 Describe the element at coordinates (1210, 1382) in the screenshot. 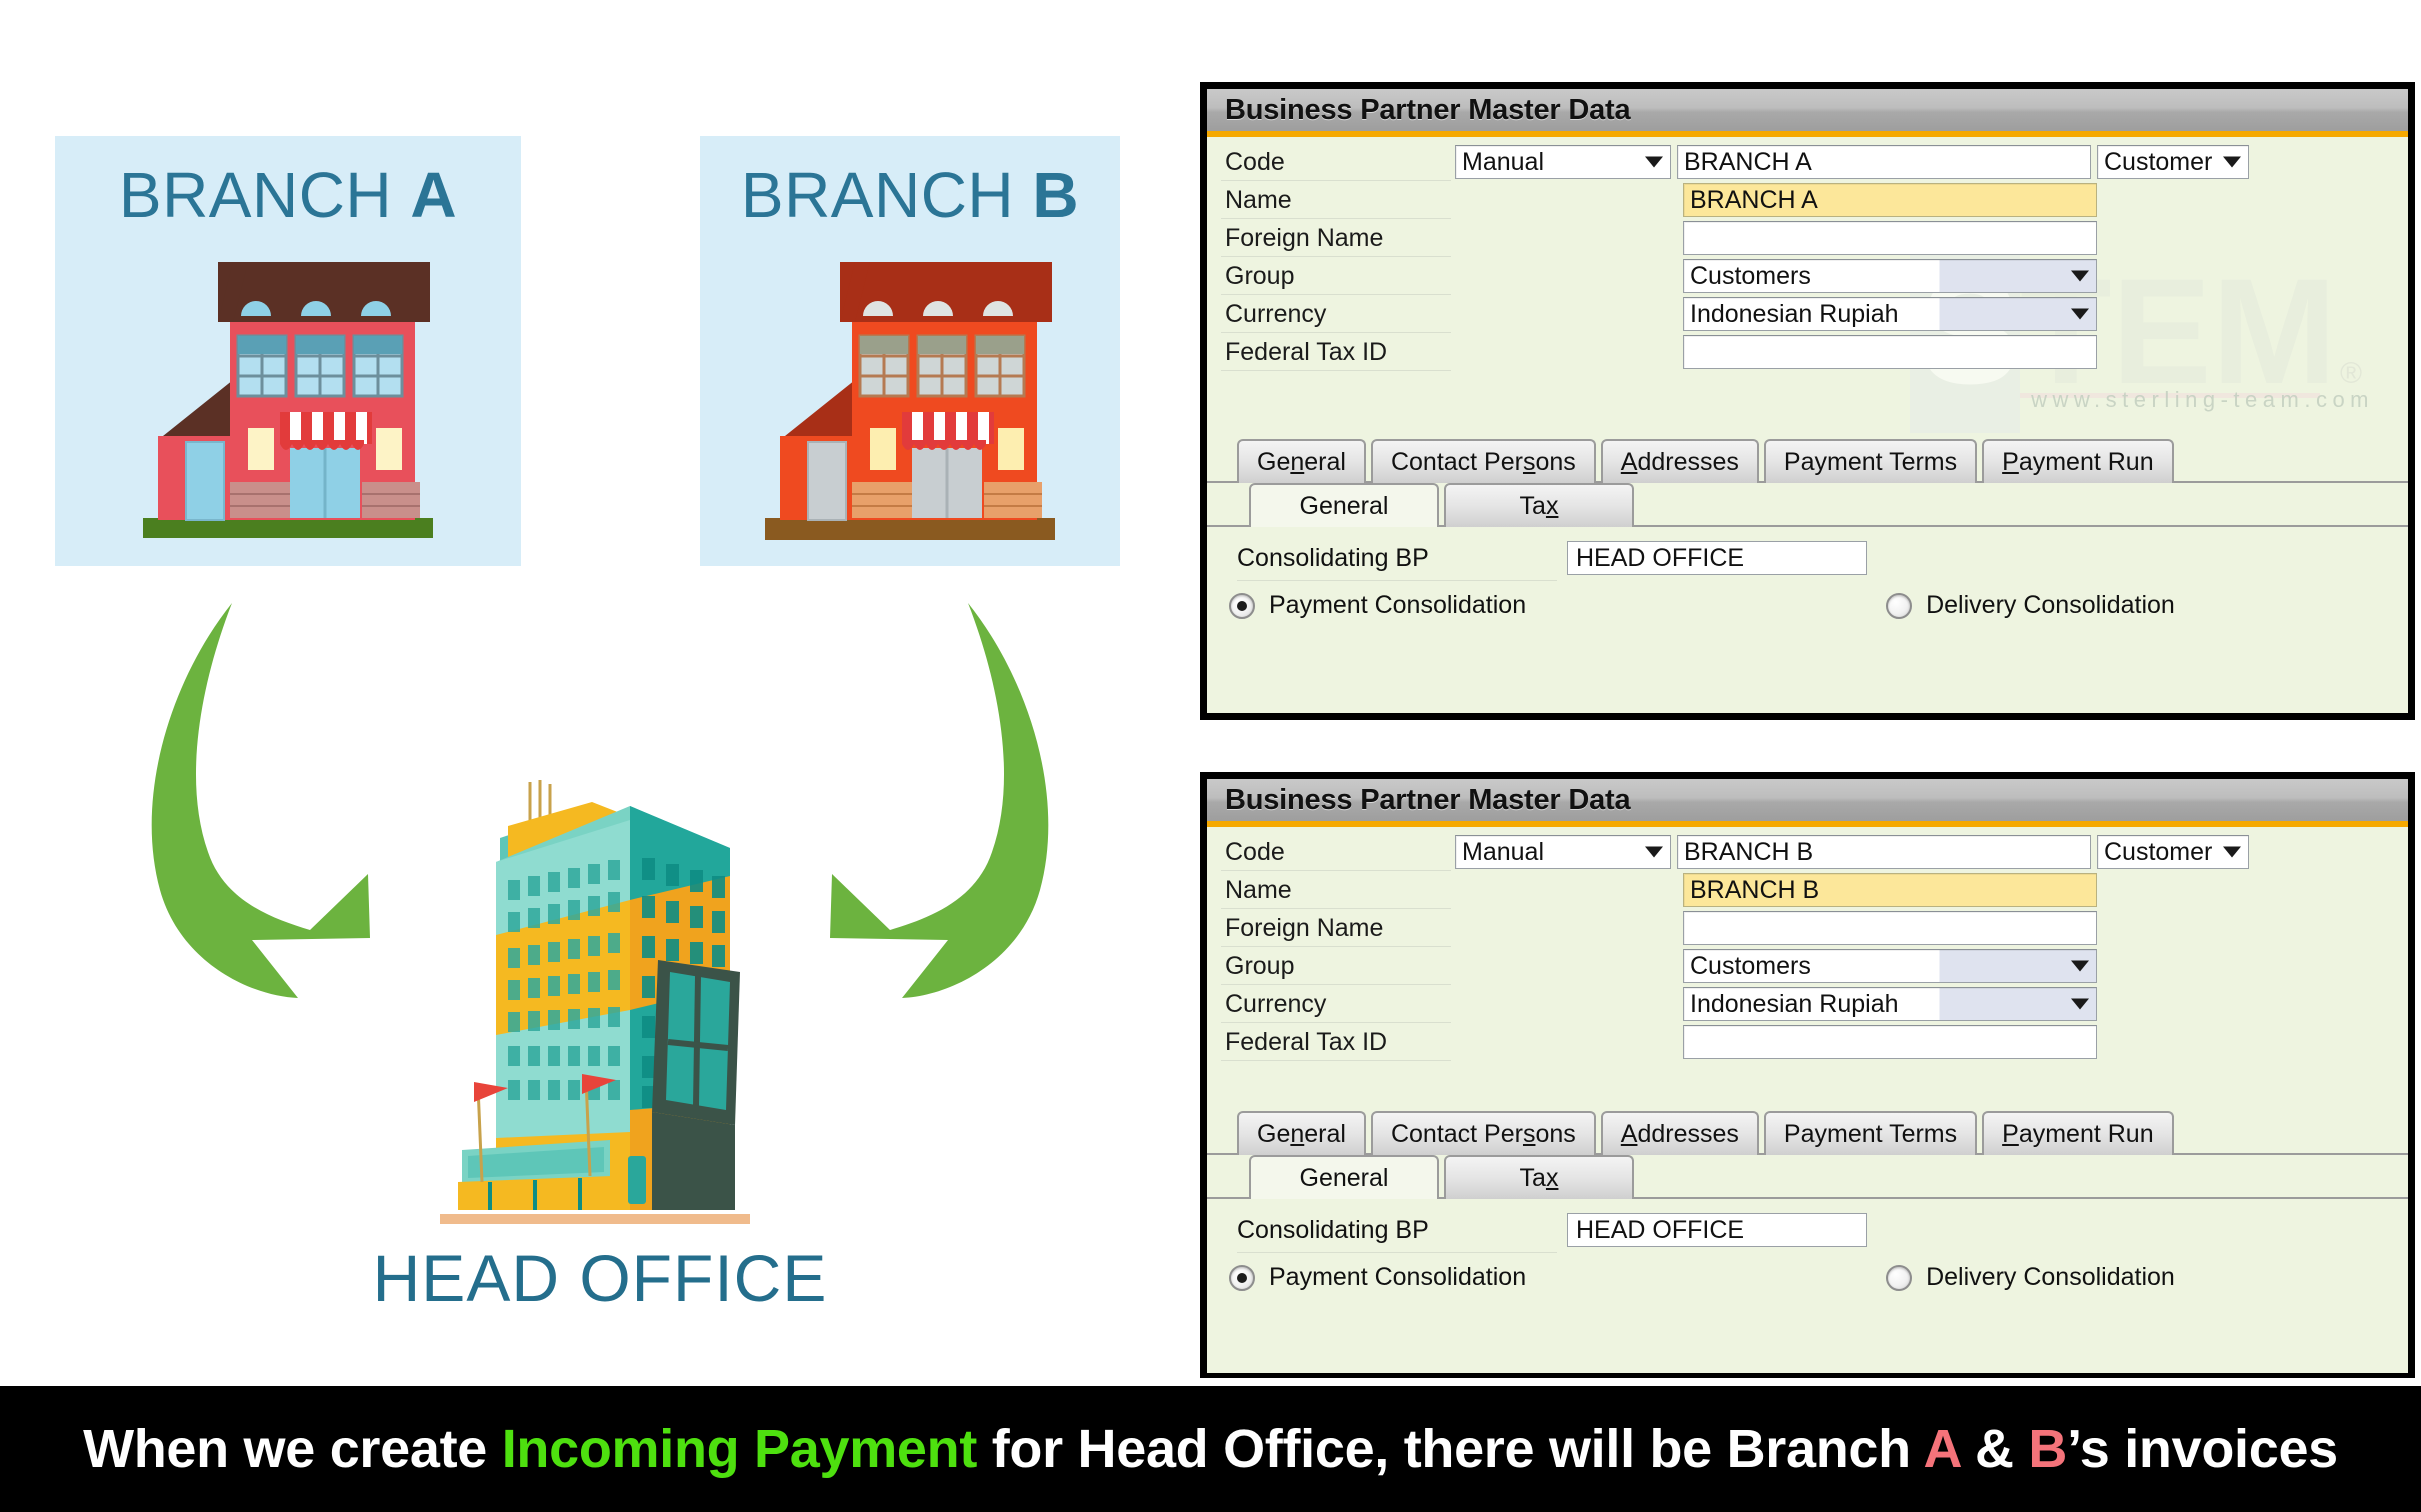

I see `caption-separator` at that location.